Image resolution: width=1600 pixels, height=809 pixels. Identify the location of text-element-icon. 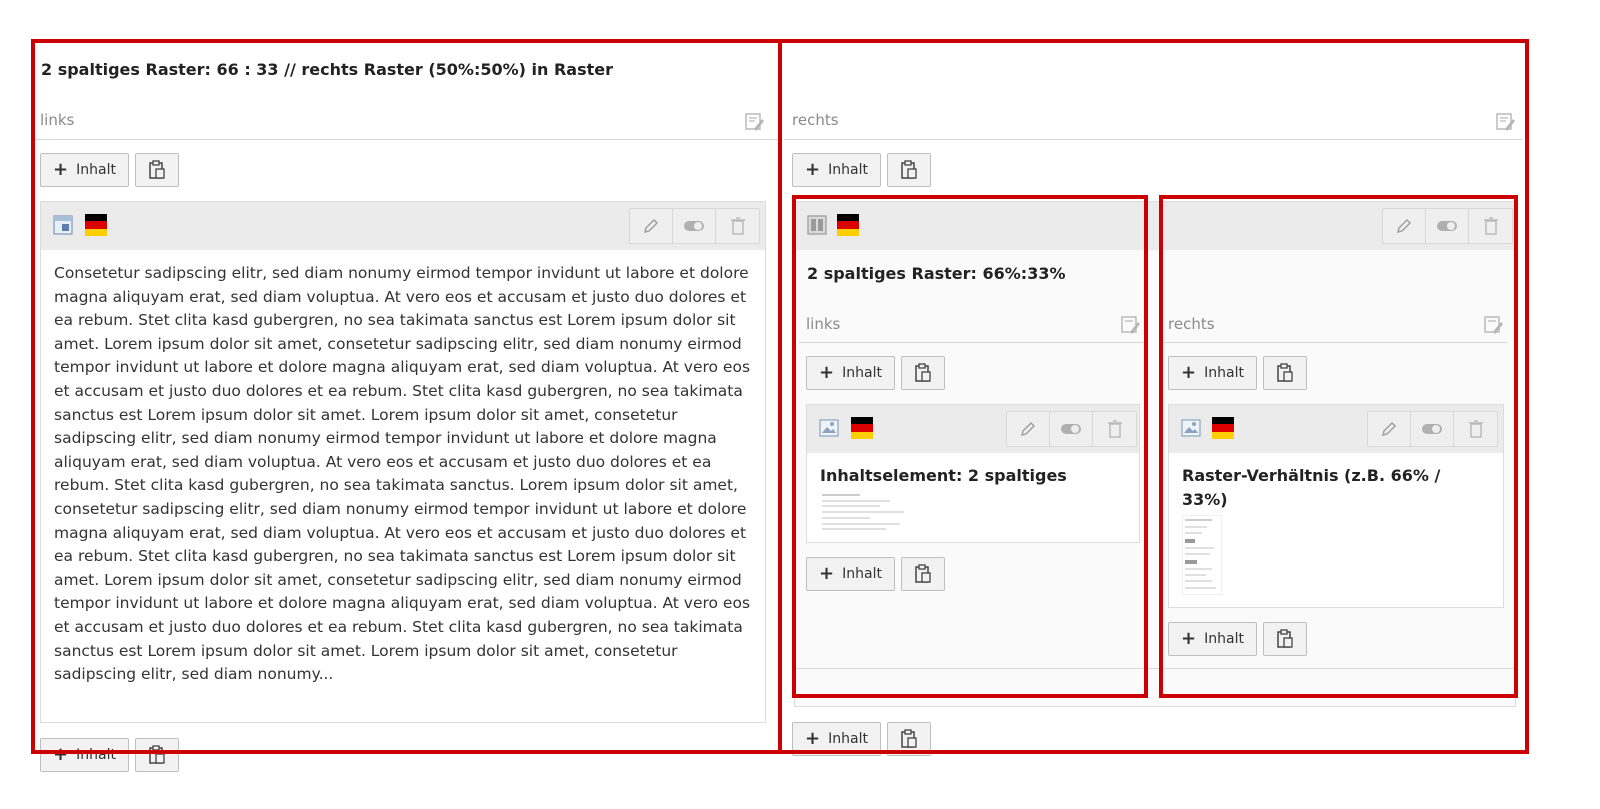
(63, 225).